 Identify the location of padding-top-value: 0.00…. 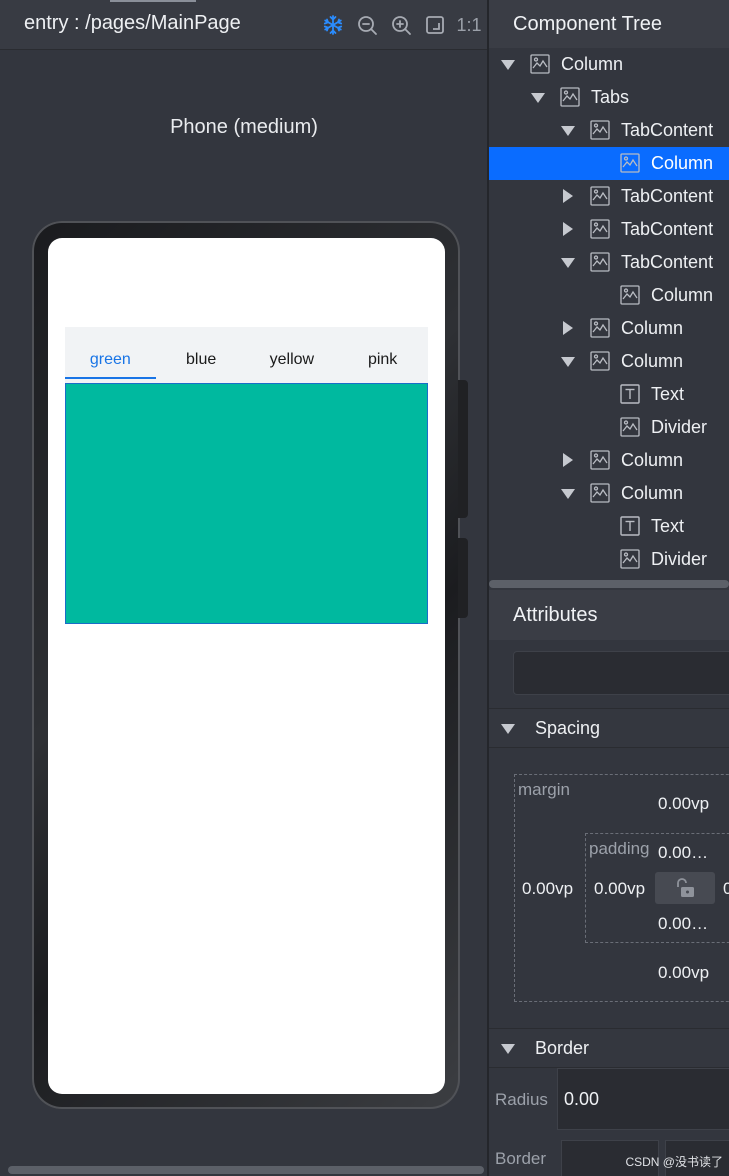
(683, 853).